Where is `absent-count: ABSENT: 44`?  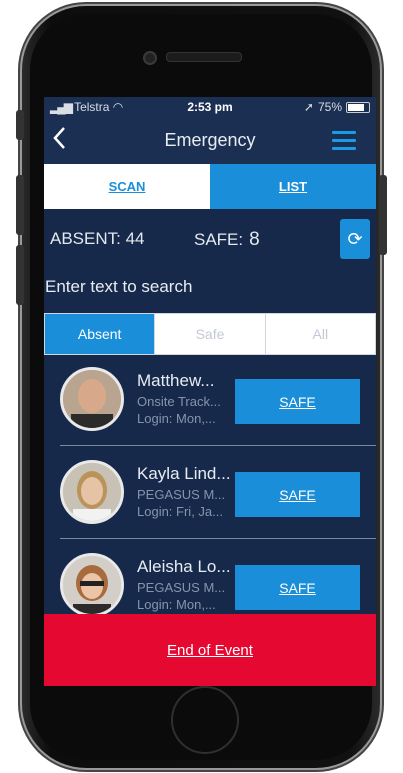
absent-count: ABSENT: 44 is located at coordinates (97, 238).